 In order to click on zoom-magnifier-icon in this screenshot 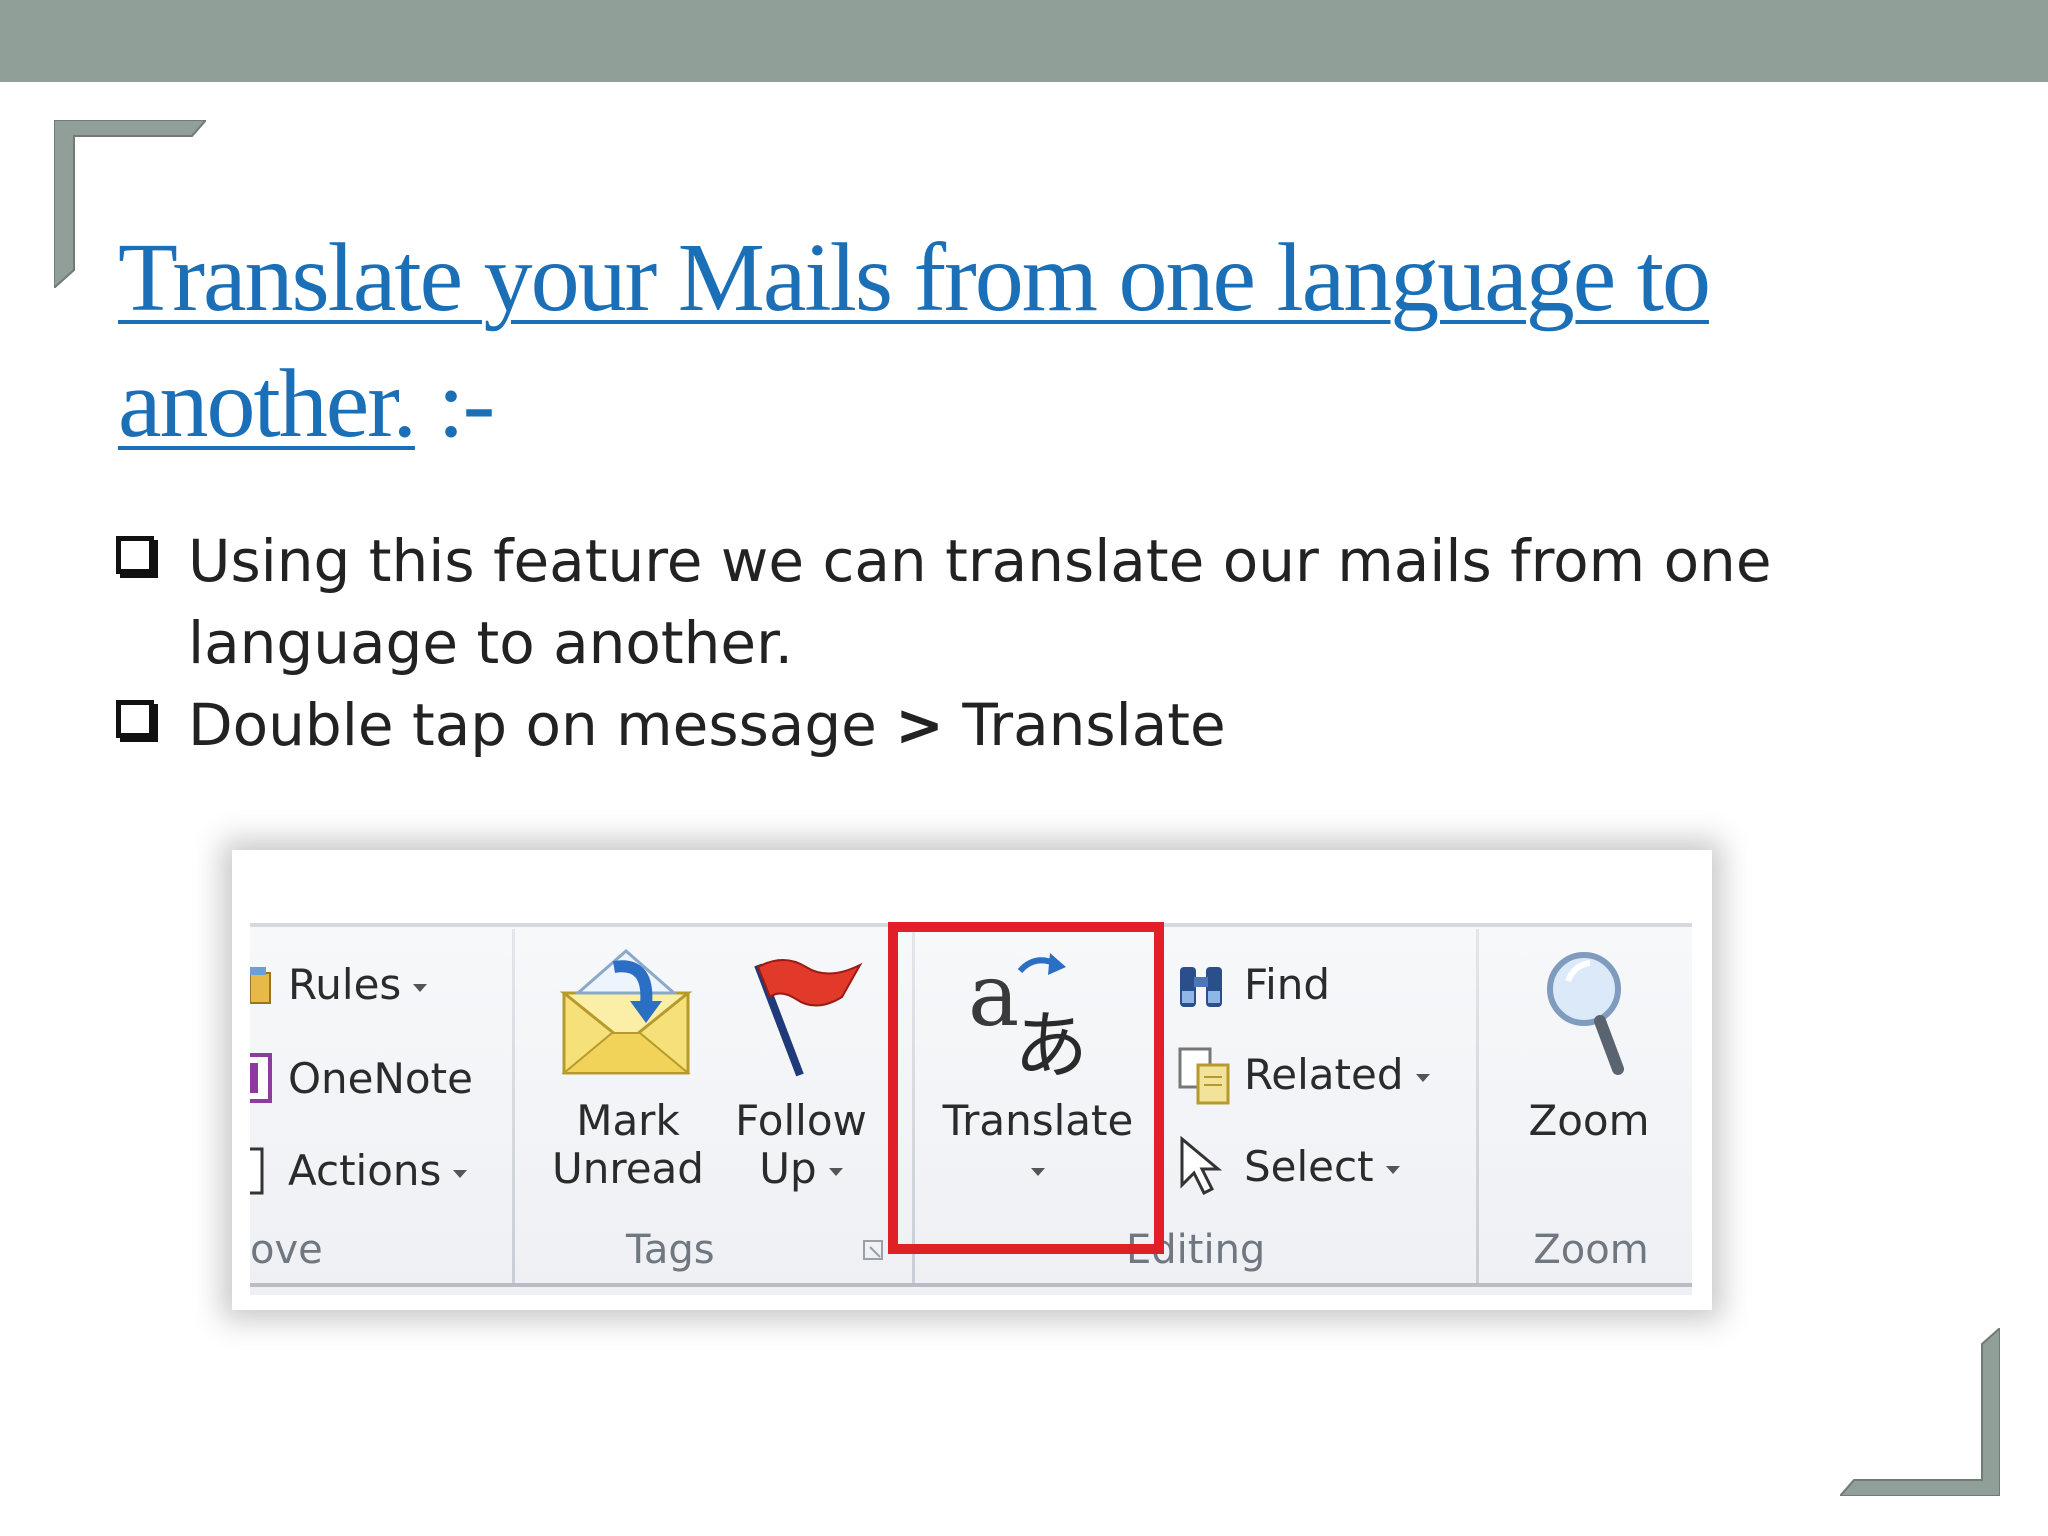, I will do `click(1585, 1013)`.